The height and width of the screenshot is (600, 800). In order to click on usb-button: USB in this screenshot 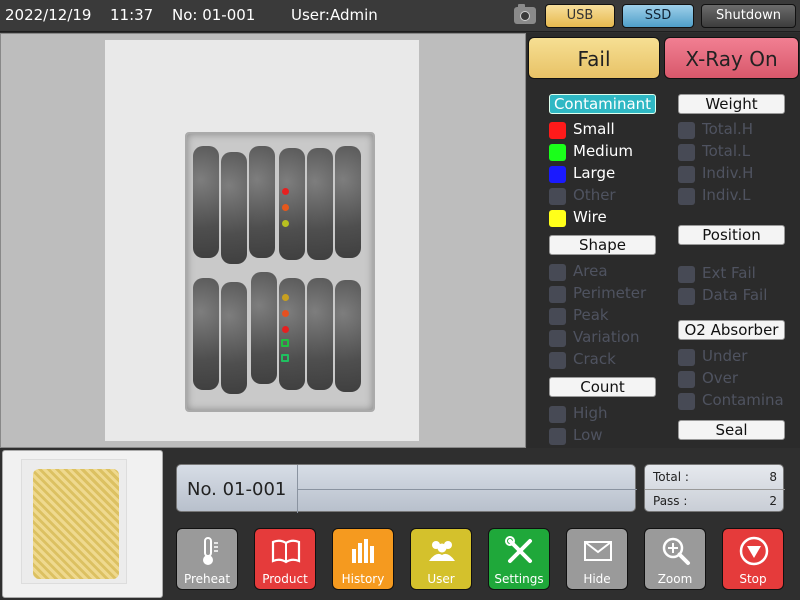, I will do `click(580, 16)`.